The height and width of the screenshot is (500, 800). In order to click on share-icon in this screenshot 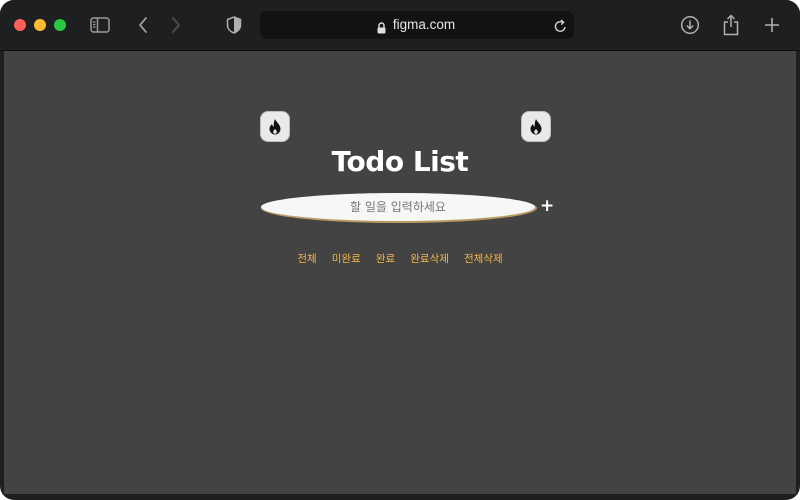, I will do `click(731, 25)`.